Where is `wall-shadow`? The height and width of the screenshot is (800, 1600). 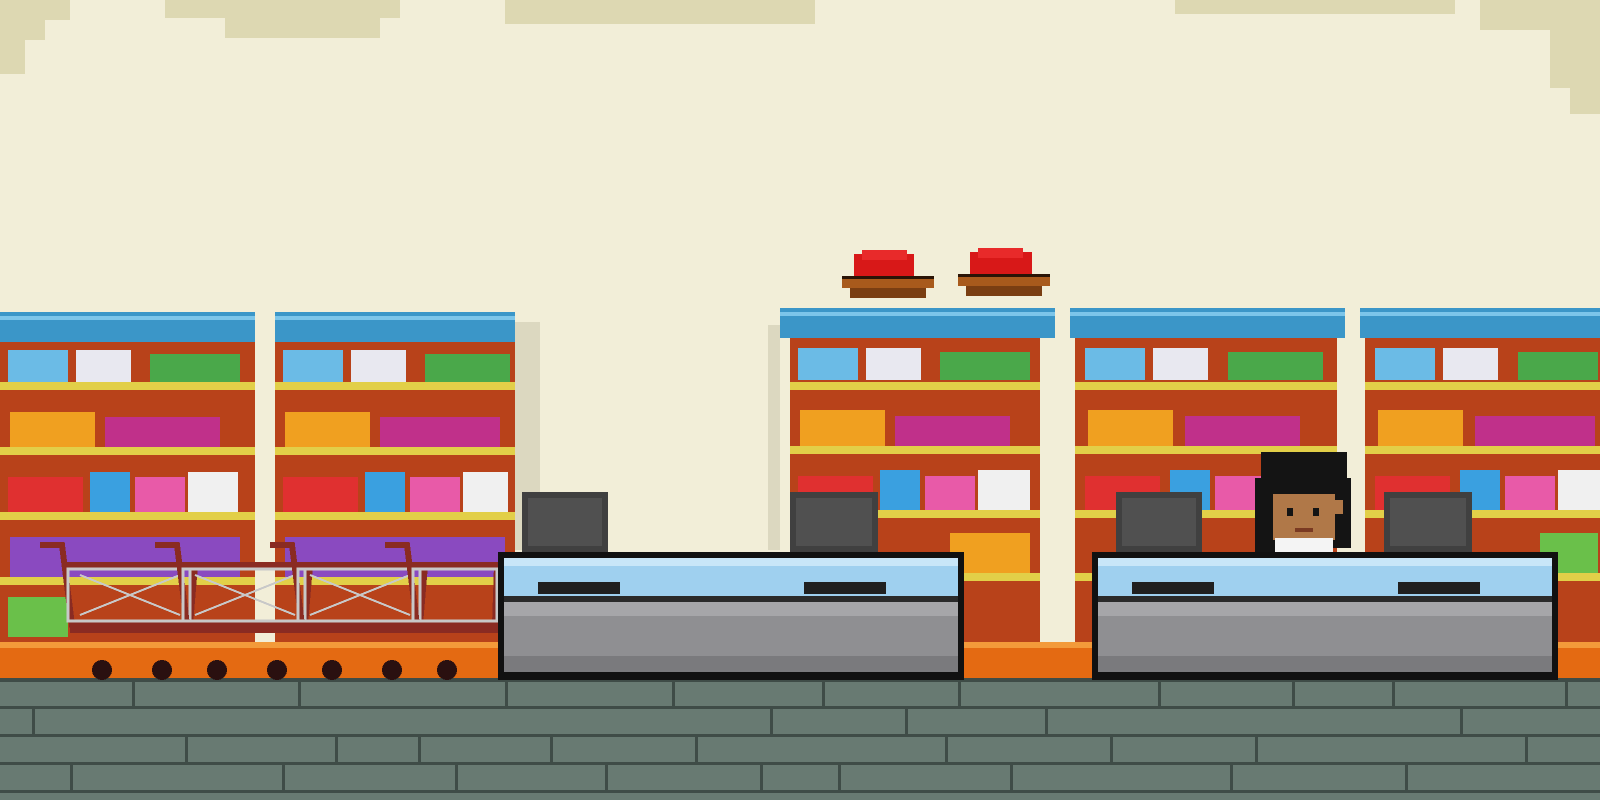 wall-shadow is located at coordinates (774, 437).